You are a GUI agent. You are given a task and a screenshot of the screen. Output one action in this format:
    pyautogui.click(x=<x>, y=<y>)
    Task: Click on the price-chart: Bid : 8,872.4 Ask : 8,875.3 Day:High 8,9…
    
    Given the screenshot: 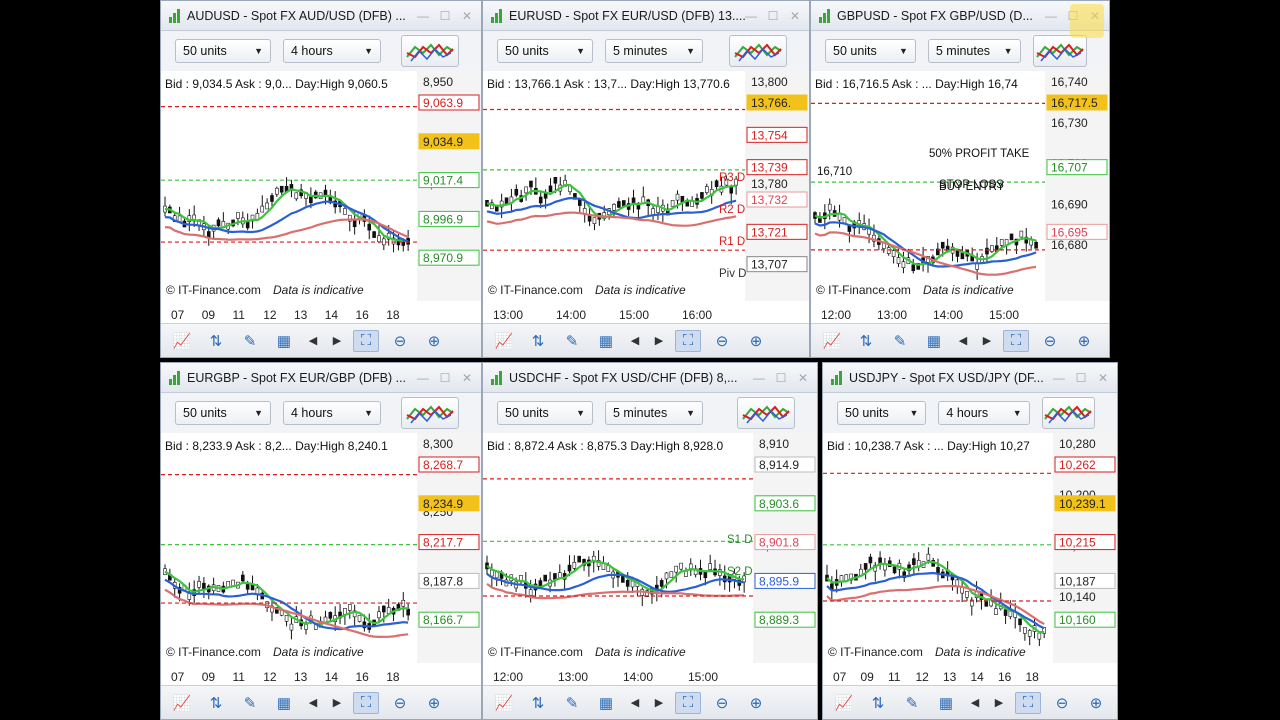 What is the action you would take?
    pyautogui.click(x=650, y=560)
    